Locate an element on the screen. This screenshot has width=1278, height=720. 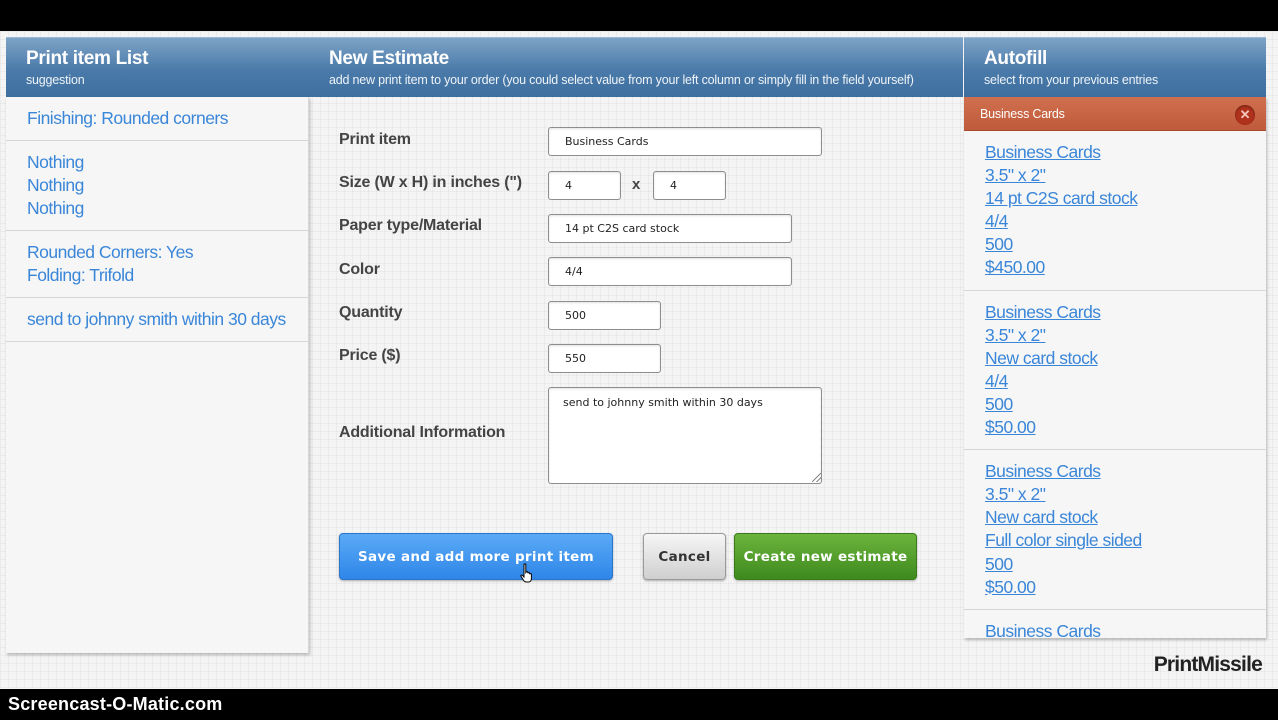
color-input is located at coordinates (670, 271).